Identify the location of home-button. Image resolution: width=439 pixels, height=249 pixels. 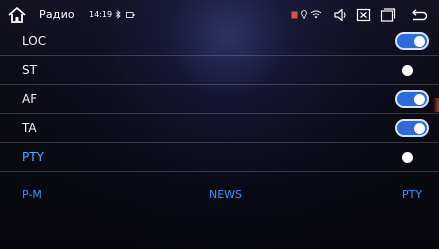
(17, 15).